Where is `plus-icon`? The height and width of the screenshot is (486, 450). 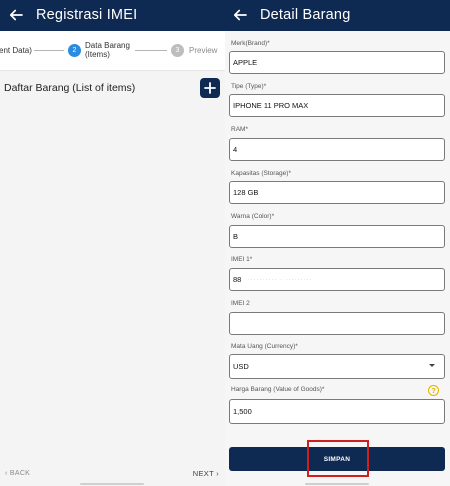 plus-icon is located at coordinates (210, 88).